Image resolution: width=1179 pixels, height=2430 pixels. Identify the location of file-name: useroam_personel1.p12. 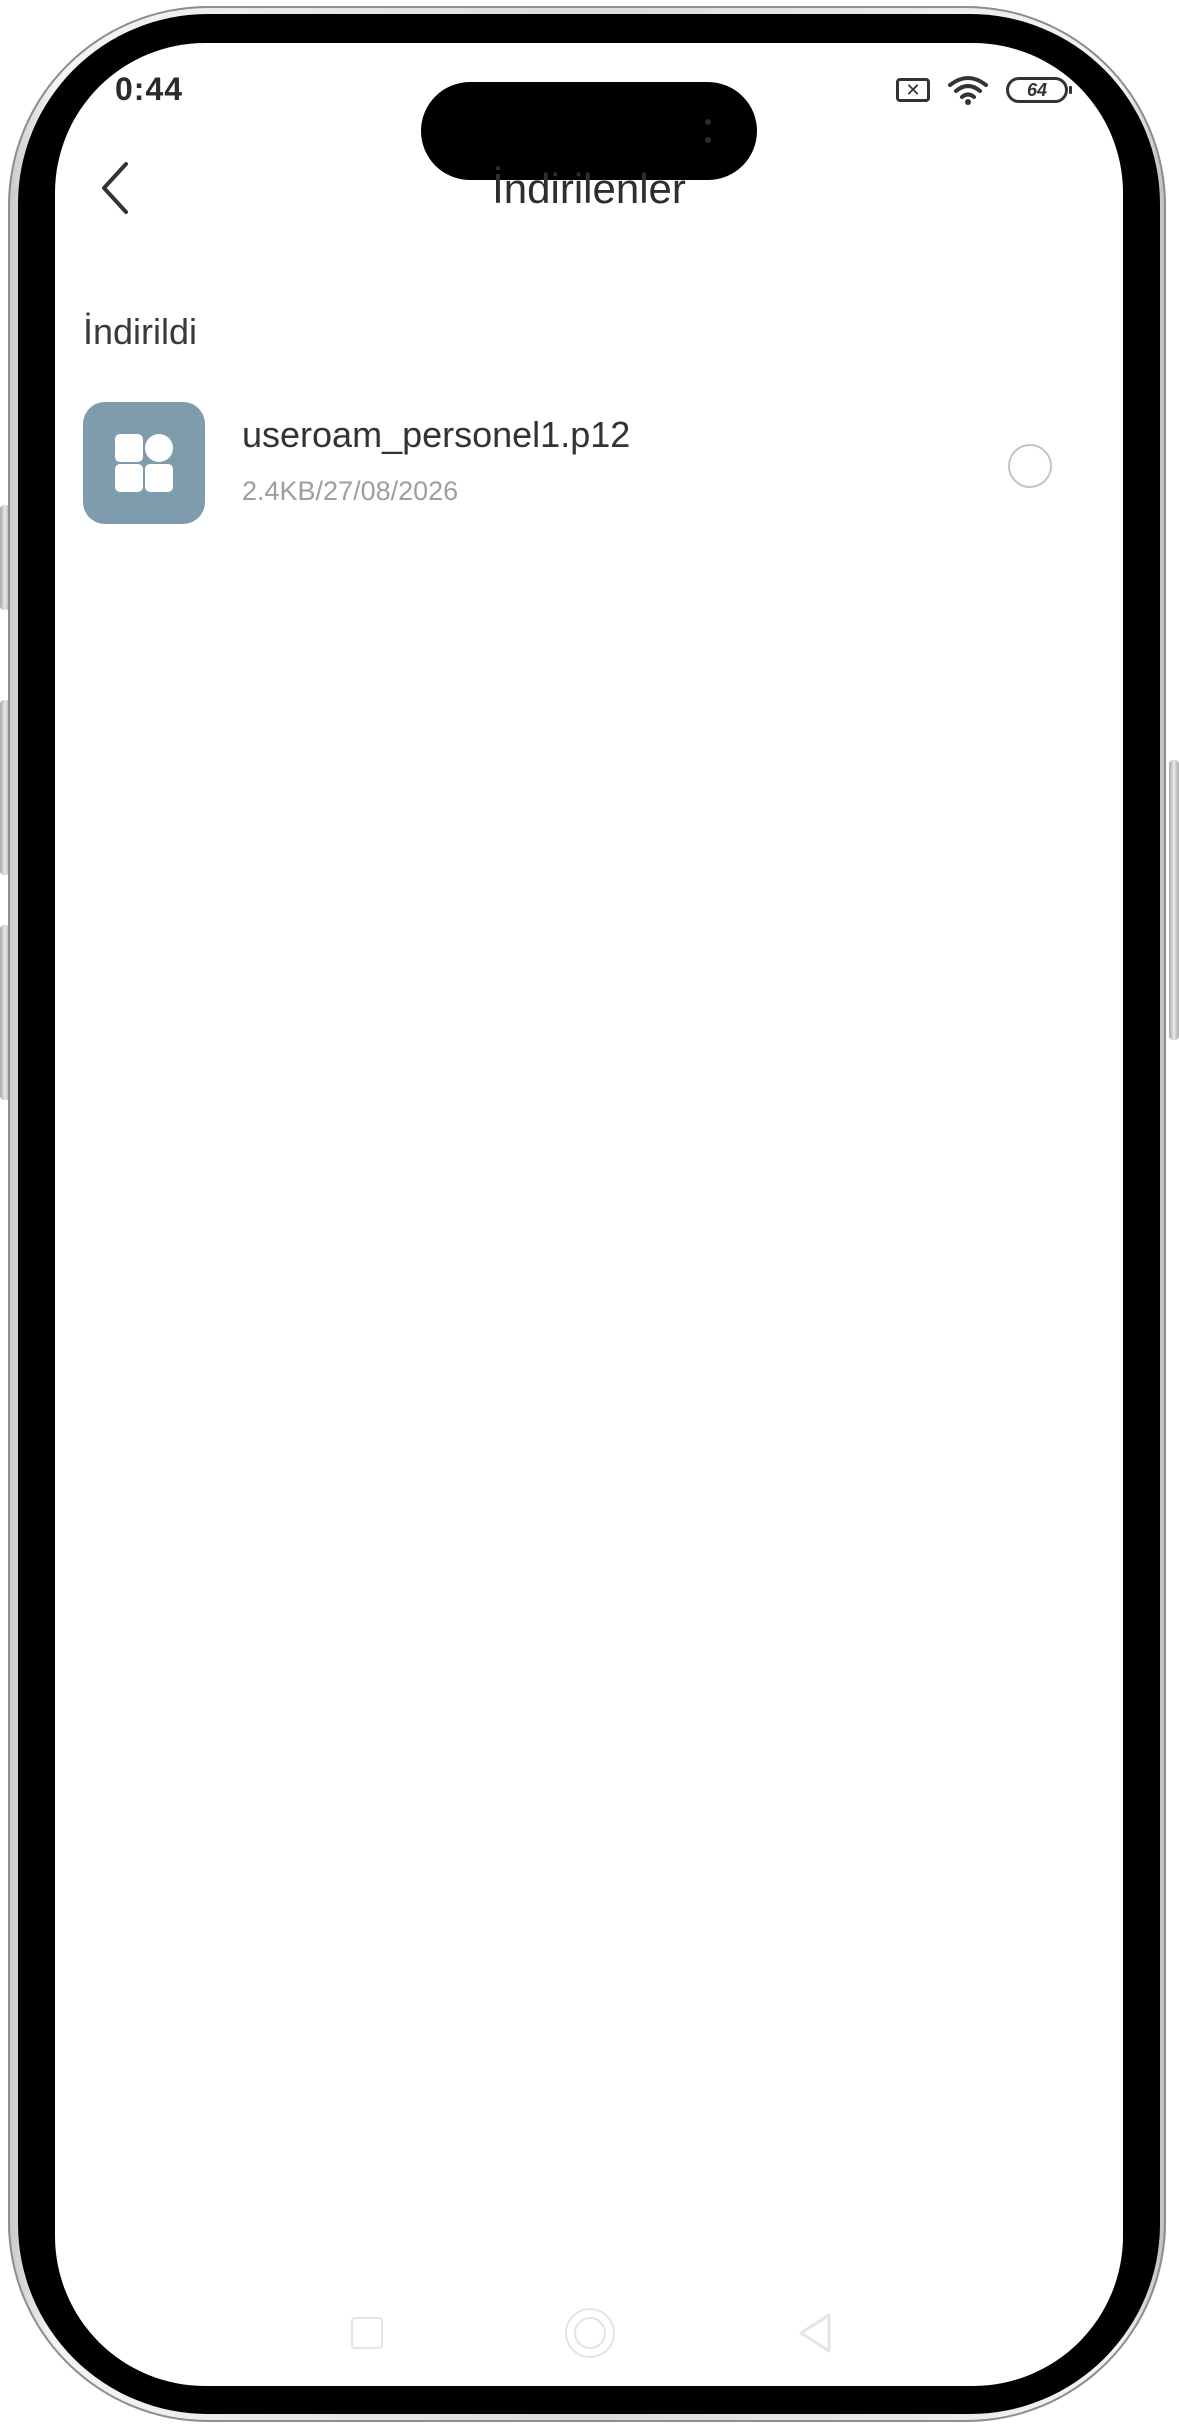
(436, 434).